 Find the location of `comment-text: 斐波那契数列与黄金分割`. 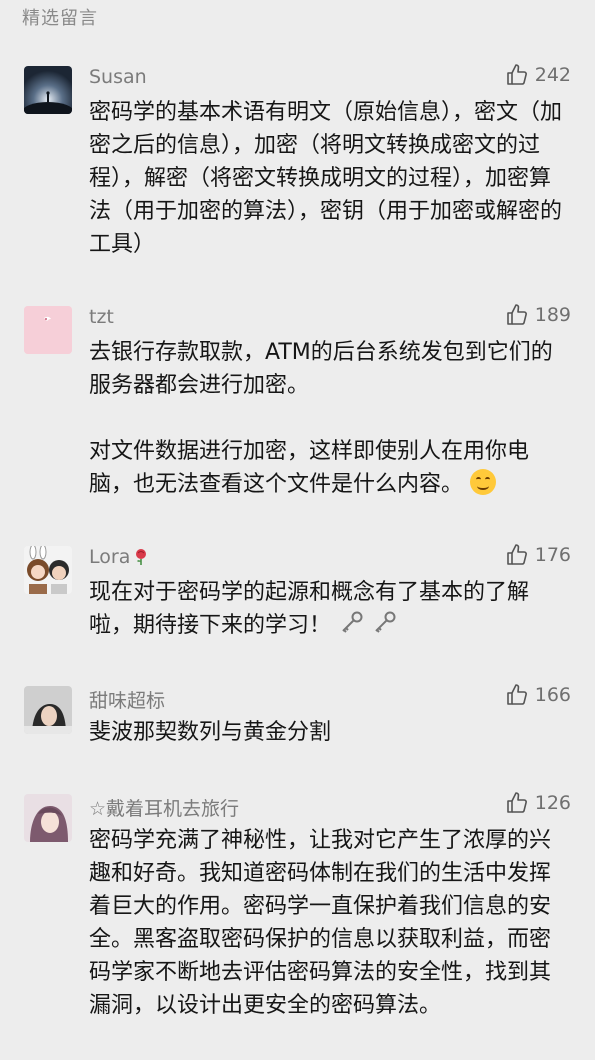

comment-text: 斐波那契数列与黄金分割 is located at coordinates (329, 732).